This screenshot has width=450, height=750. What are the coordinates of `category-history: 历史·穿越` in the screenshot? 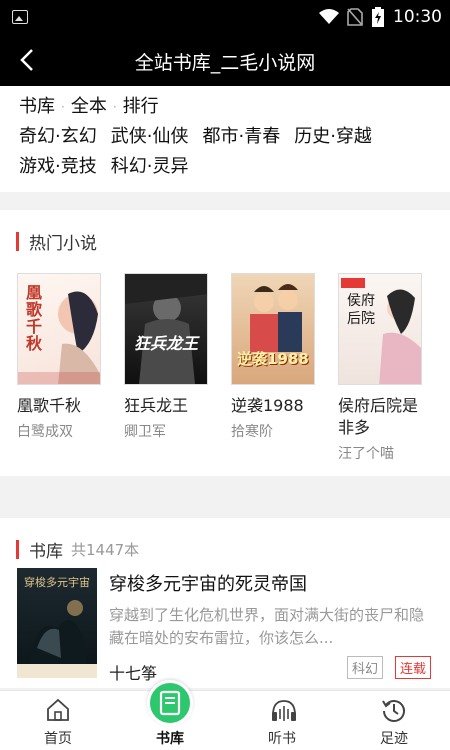 It's located at (333, 136).